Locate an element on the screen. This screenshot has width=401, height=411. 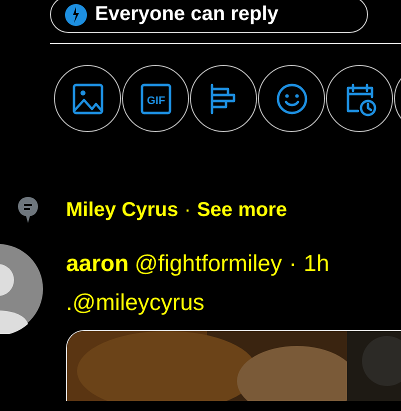
see-more-link: See more is located at coordinates (241, 210).